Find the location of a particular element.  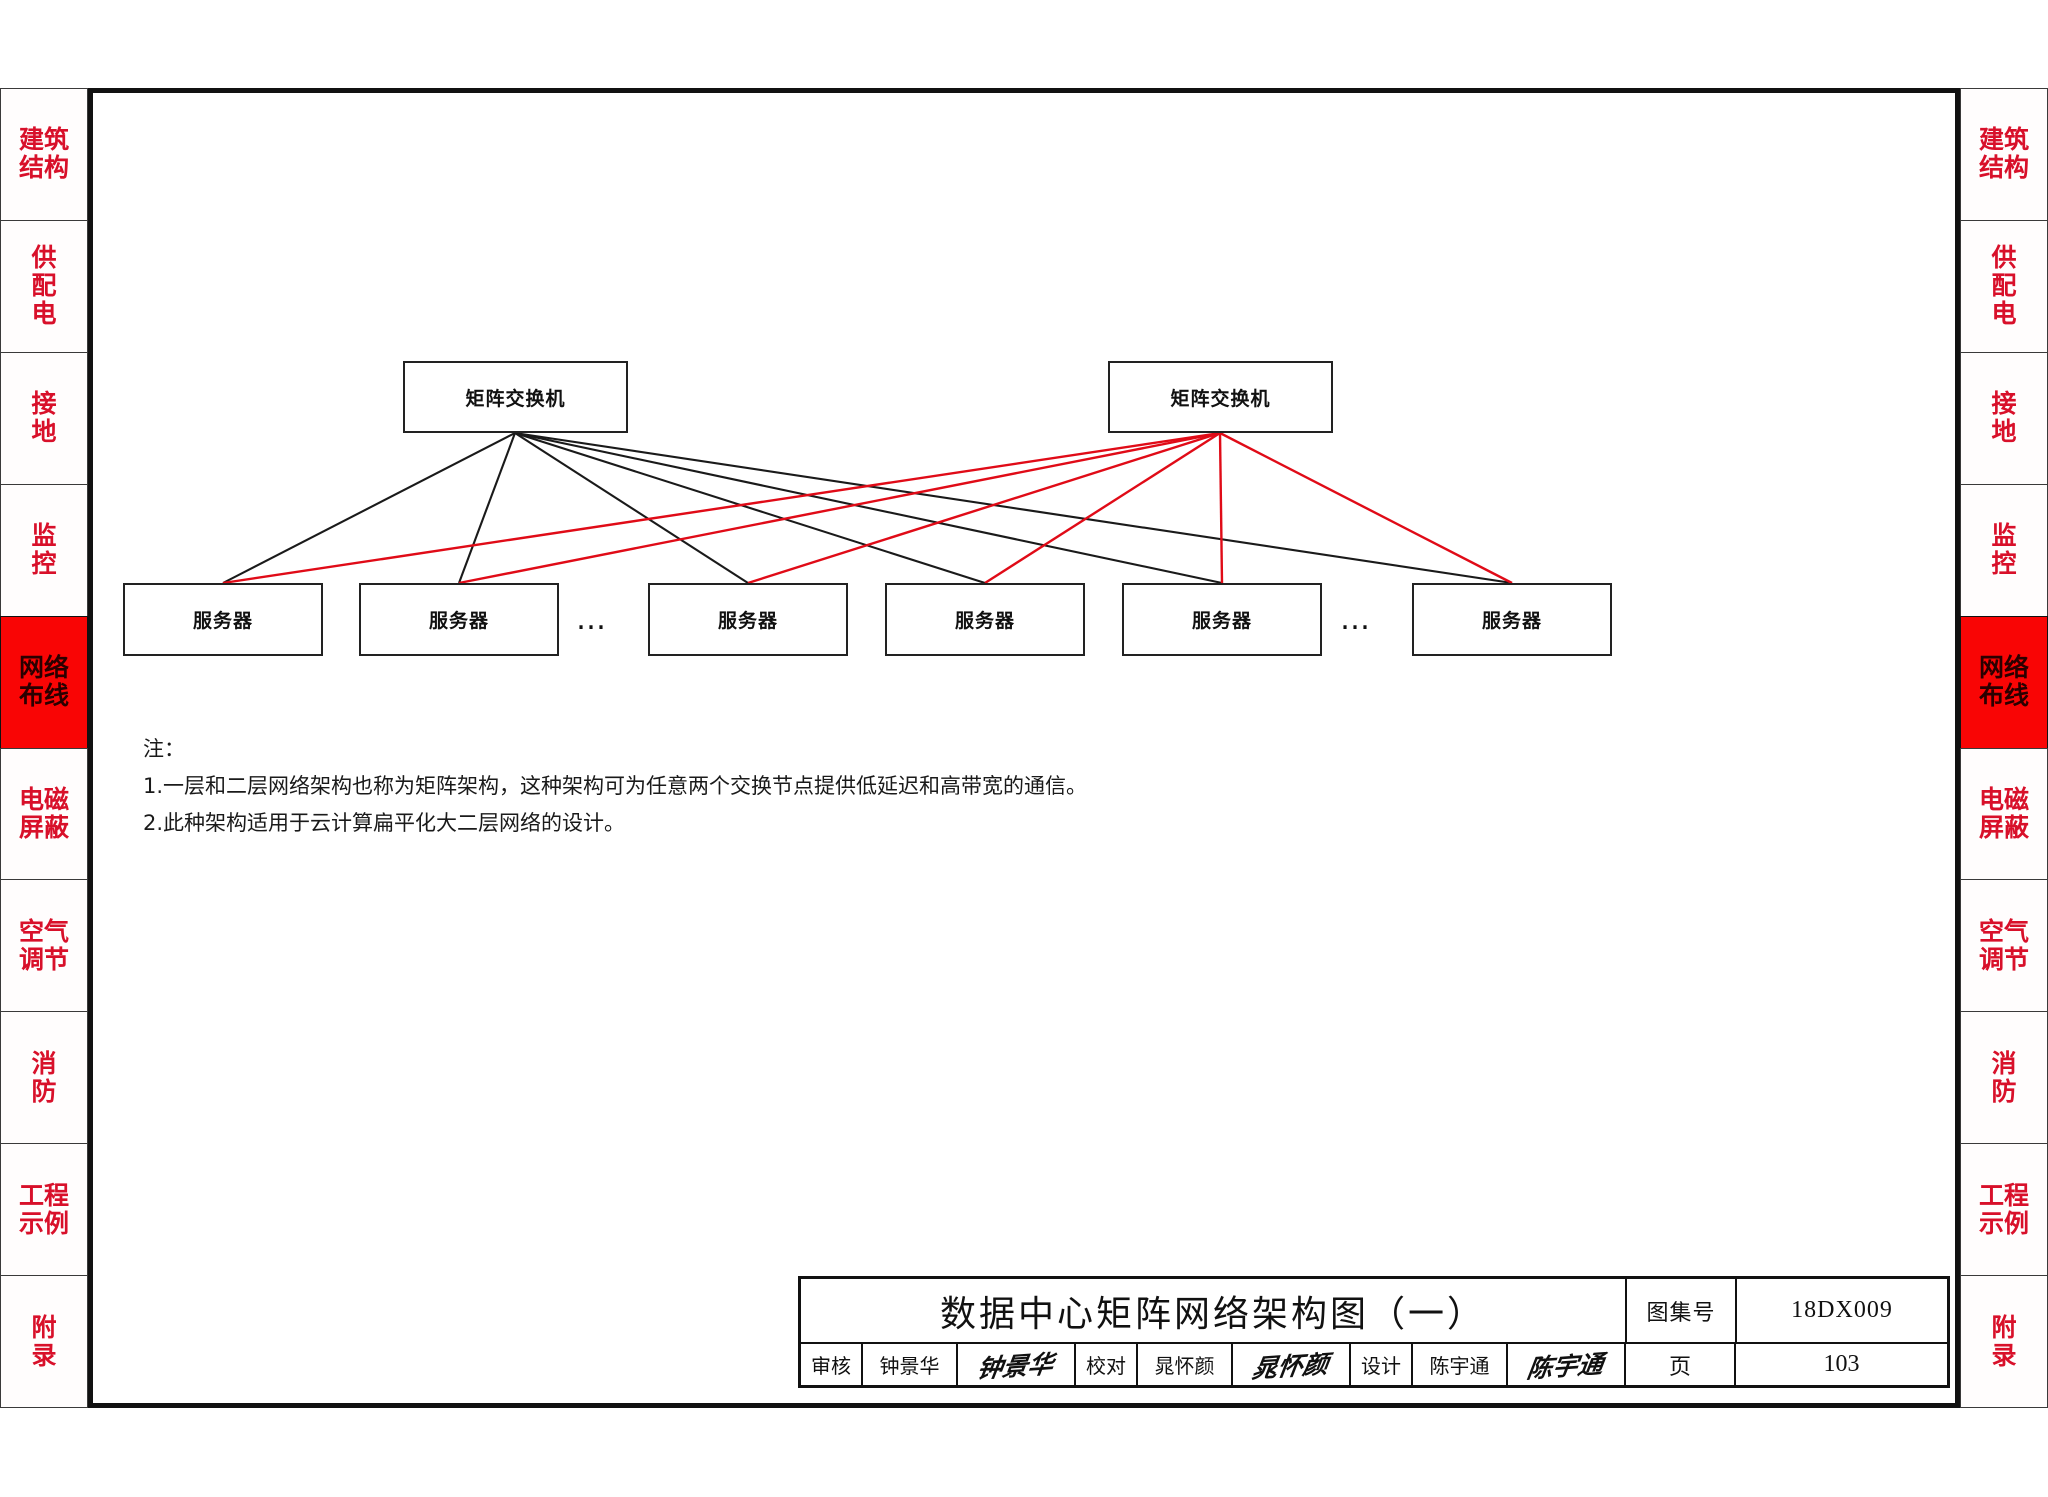

title-block-top-row: 数据中心矩阵网络架构图（一） 图集号 18DX009 is located at coordinates (1374, 1310).